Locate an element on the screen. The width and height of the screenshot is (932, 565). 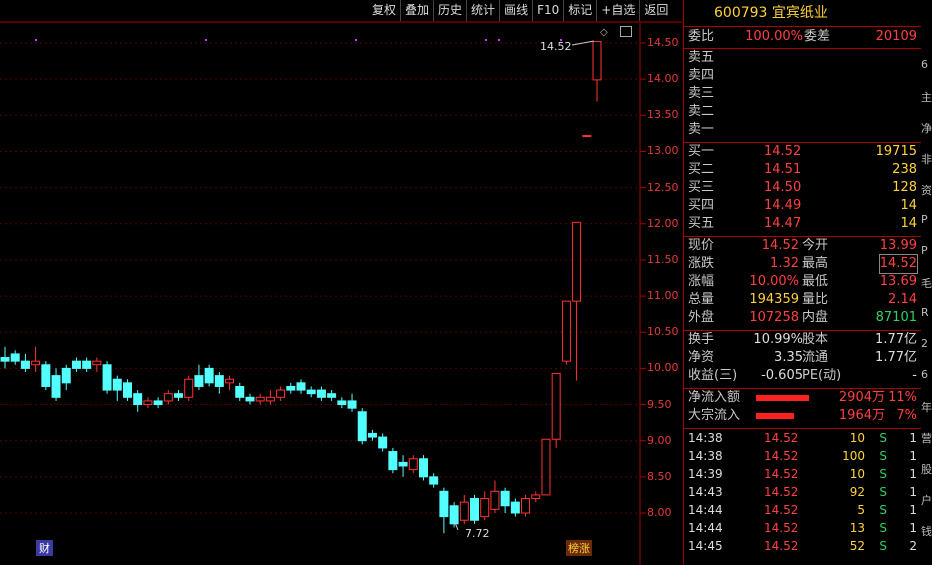
fundamental-label: 股本 is located at coordinates (815, 339).